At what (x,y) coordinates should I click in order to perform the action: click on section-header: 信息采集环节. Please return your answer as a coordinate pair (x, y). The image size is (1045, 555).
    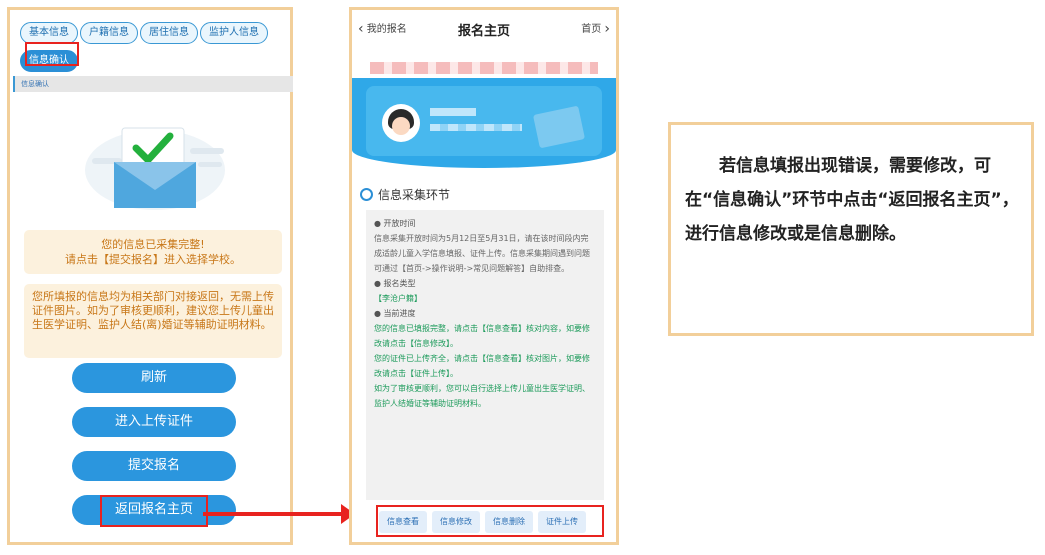
    Looking at the image, I should click on (405, 194).